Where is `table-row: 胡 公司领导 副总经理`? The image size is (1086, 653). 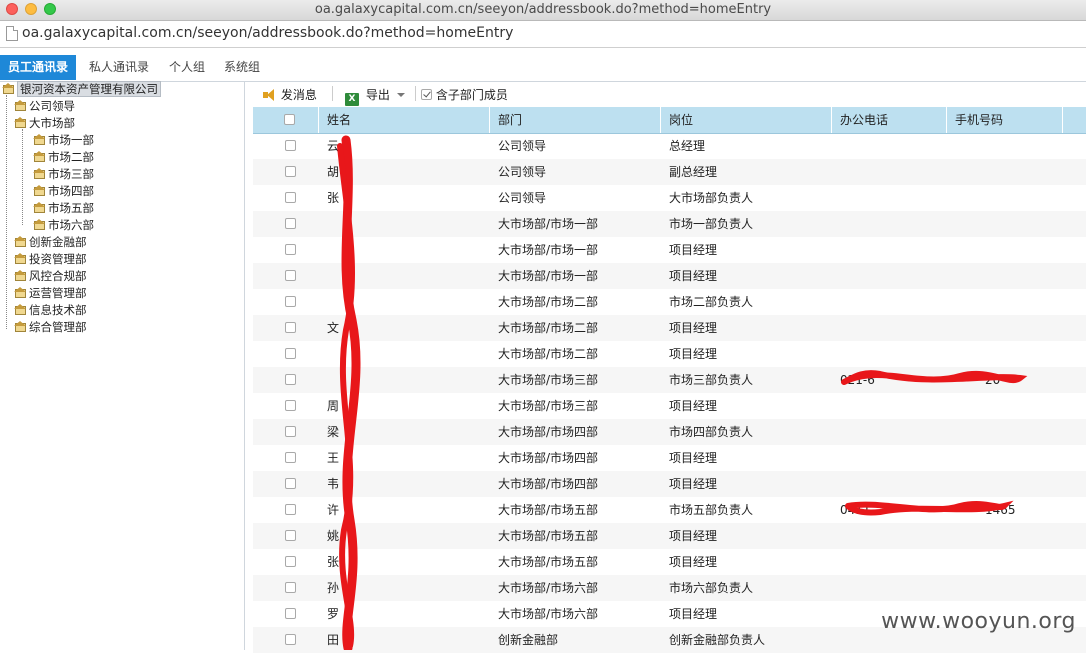 table-row: 胡 公司领导 副总经理 is located at coordinates (669, 172).